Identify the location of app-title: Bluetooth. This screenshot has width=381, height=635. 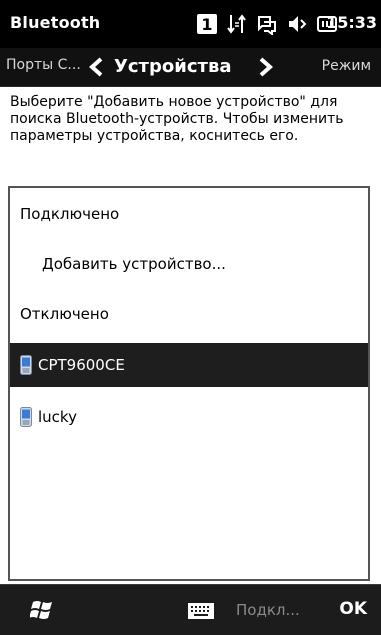
(55, 22).